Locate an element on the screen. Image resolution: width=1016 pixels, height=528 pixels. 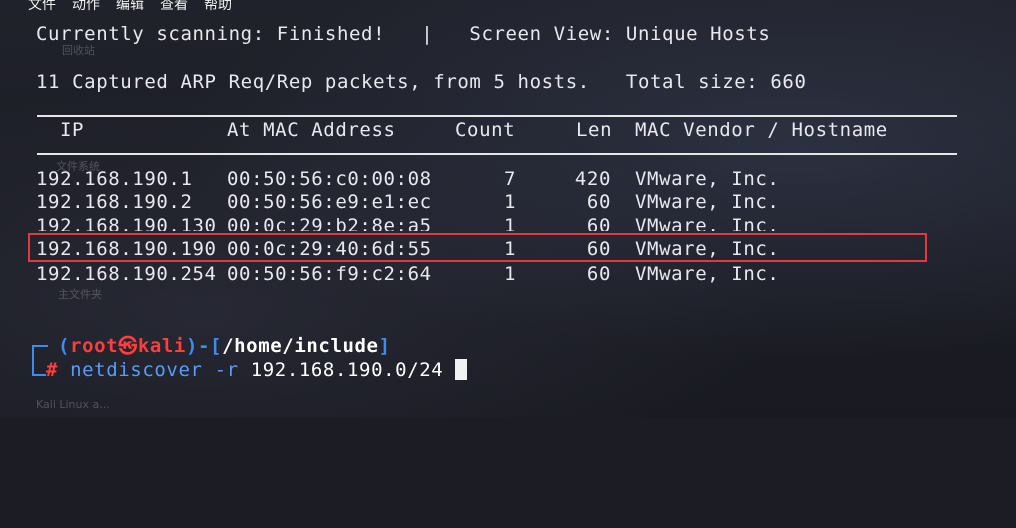
header-ip: IP is located at coordinates (72, 130).